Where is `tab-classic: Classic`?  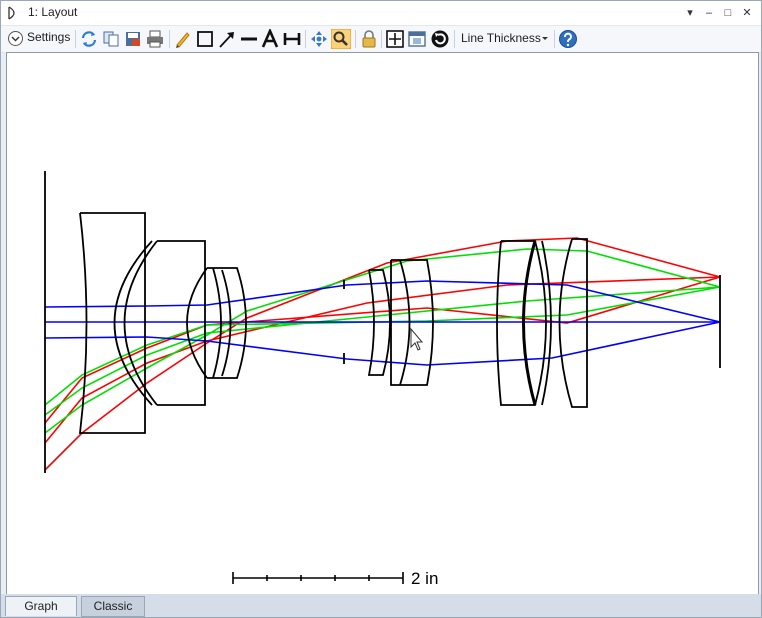
tab-classic: Classic is located at coordinates (113, 606).